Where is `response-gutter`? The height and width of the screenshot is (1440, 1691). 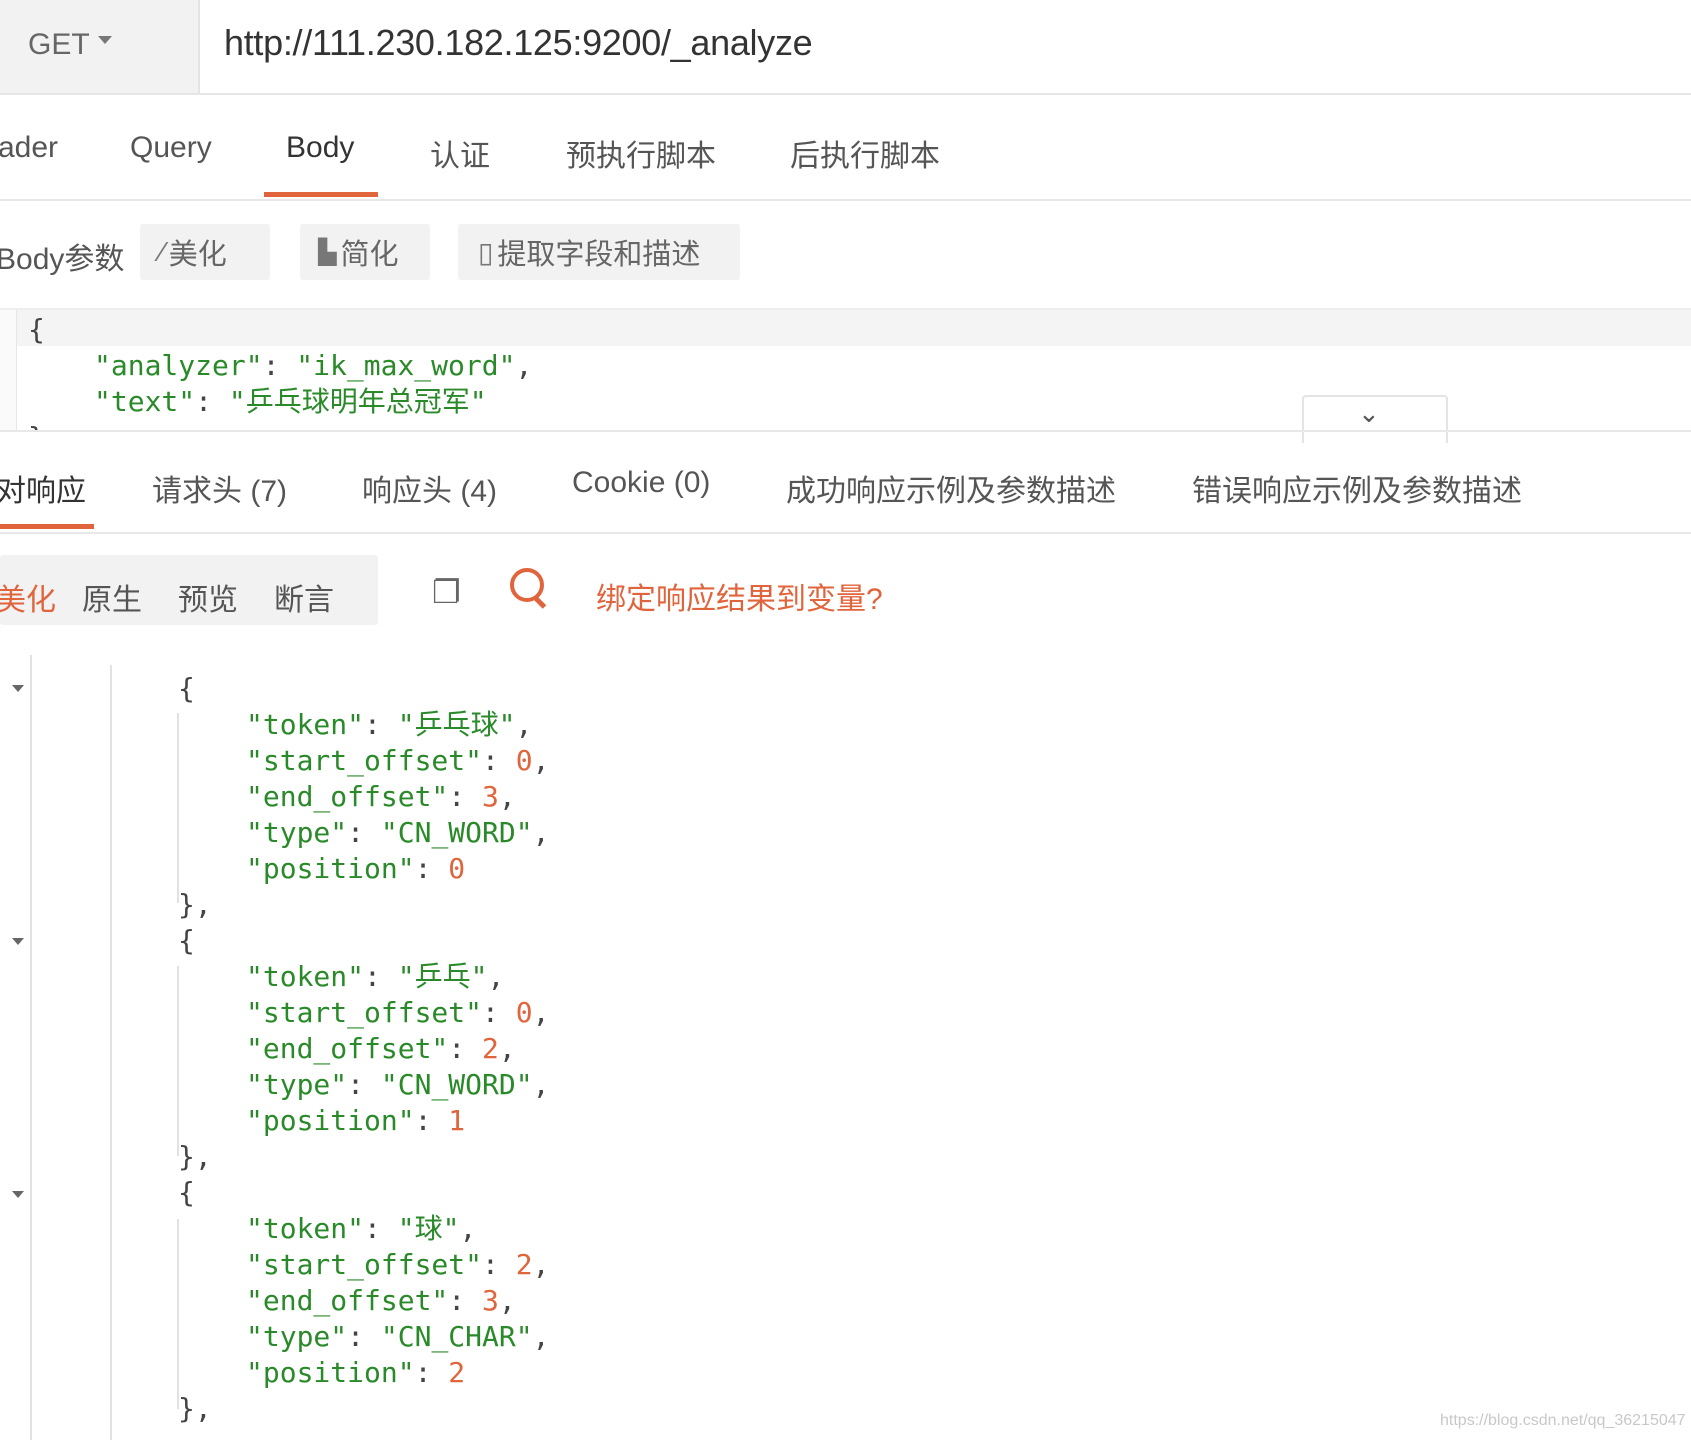
response-gutter is located at coordinates (16, 1047).